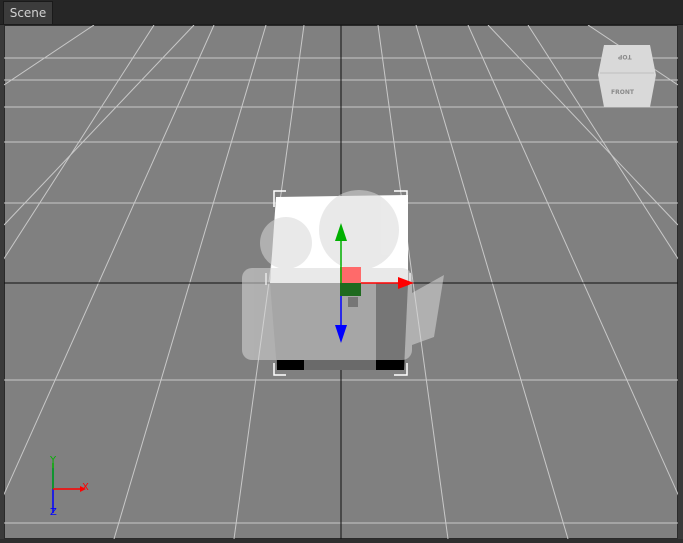 The width and height of the screenshot is (683, 543). I want to click on tab-bar: Scene, so click(341, 12).